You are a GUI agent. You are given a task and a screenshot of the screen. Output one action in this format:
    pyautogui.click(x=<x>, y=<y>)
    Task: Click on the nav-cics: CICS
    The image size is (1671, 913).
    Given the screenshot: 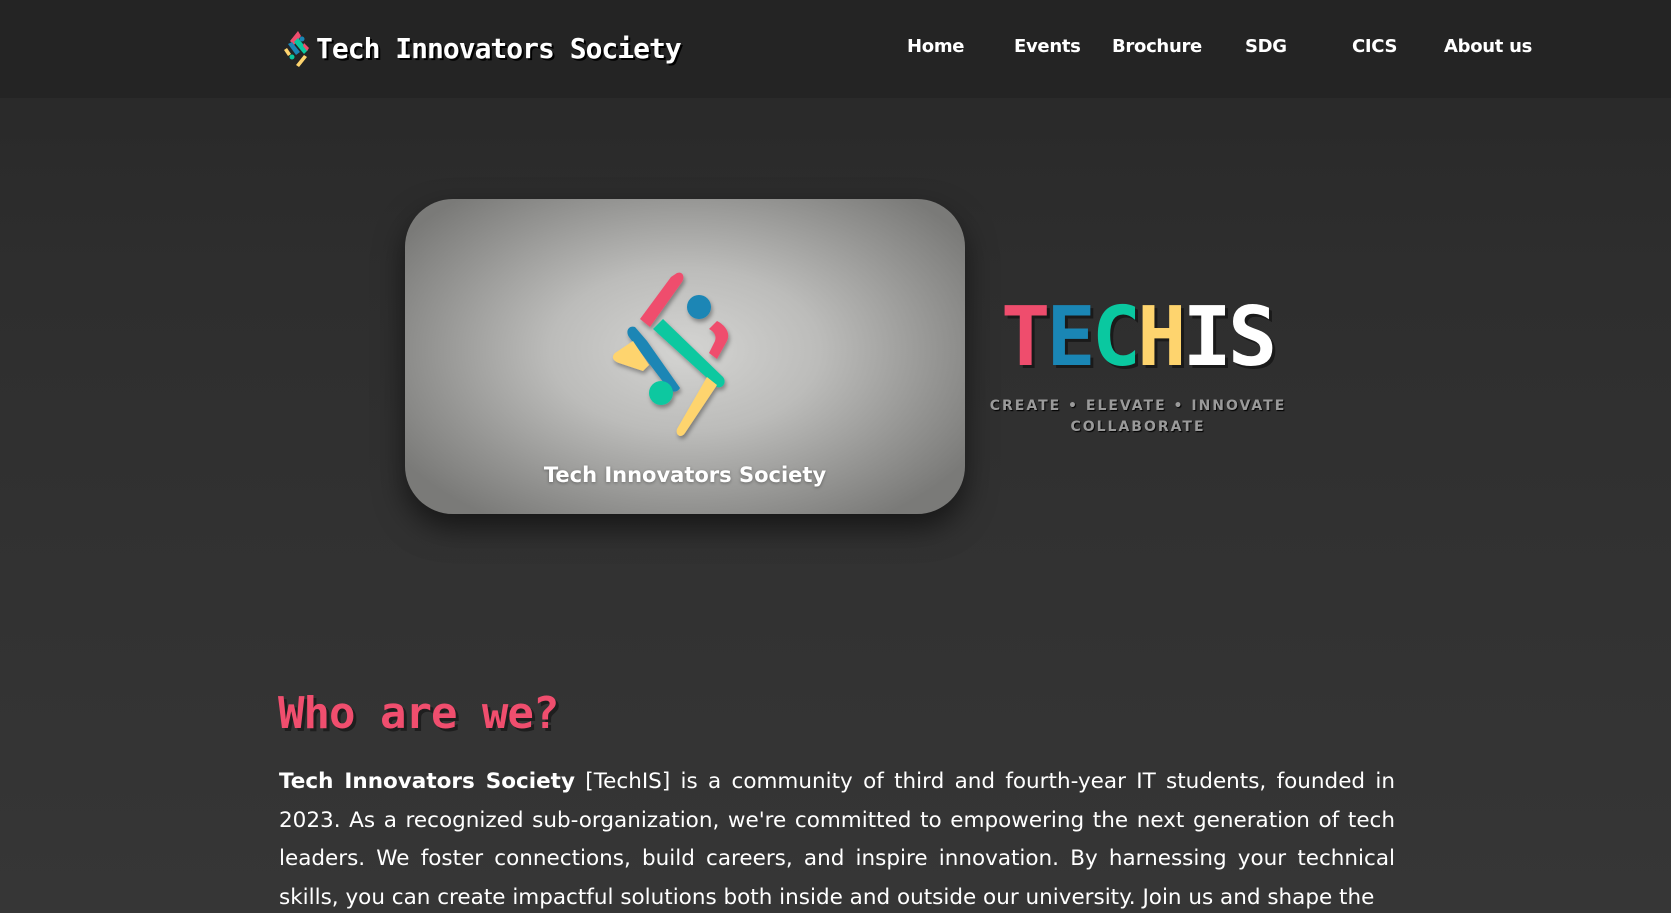 What is the action you would take?
    pyautogui.click(x=1375, y=46)
    